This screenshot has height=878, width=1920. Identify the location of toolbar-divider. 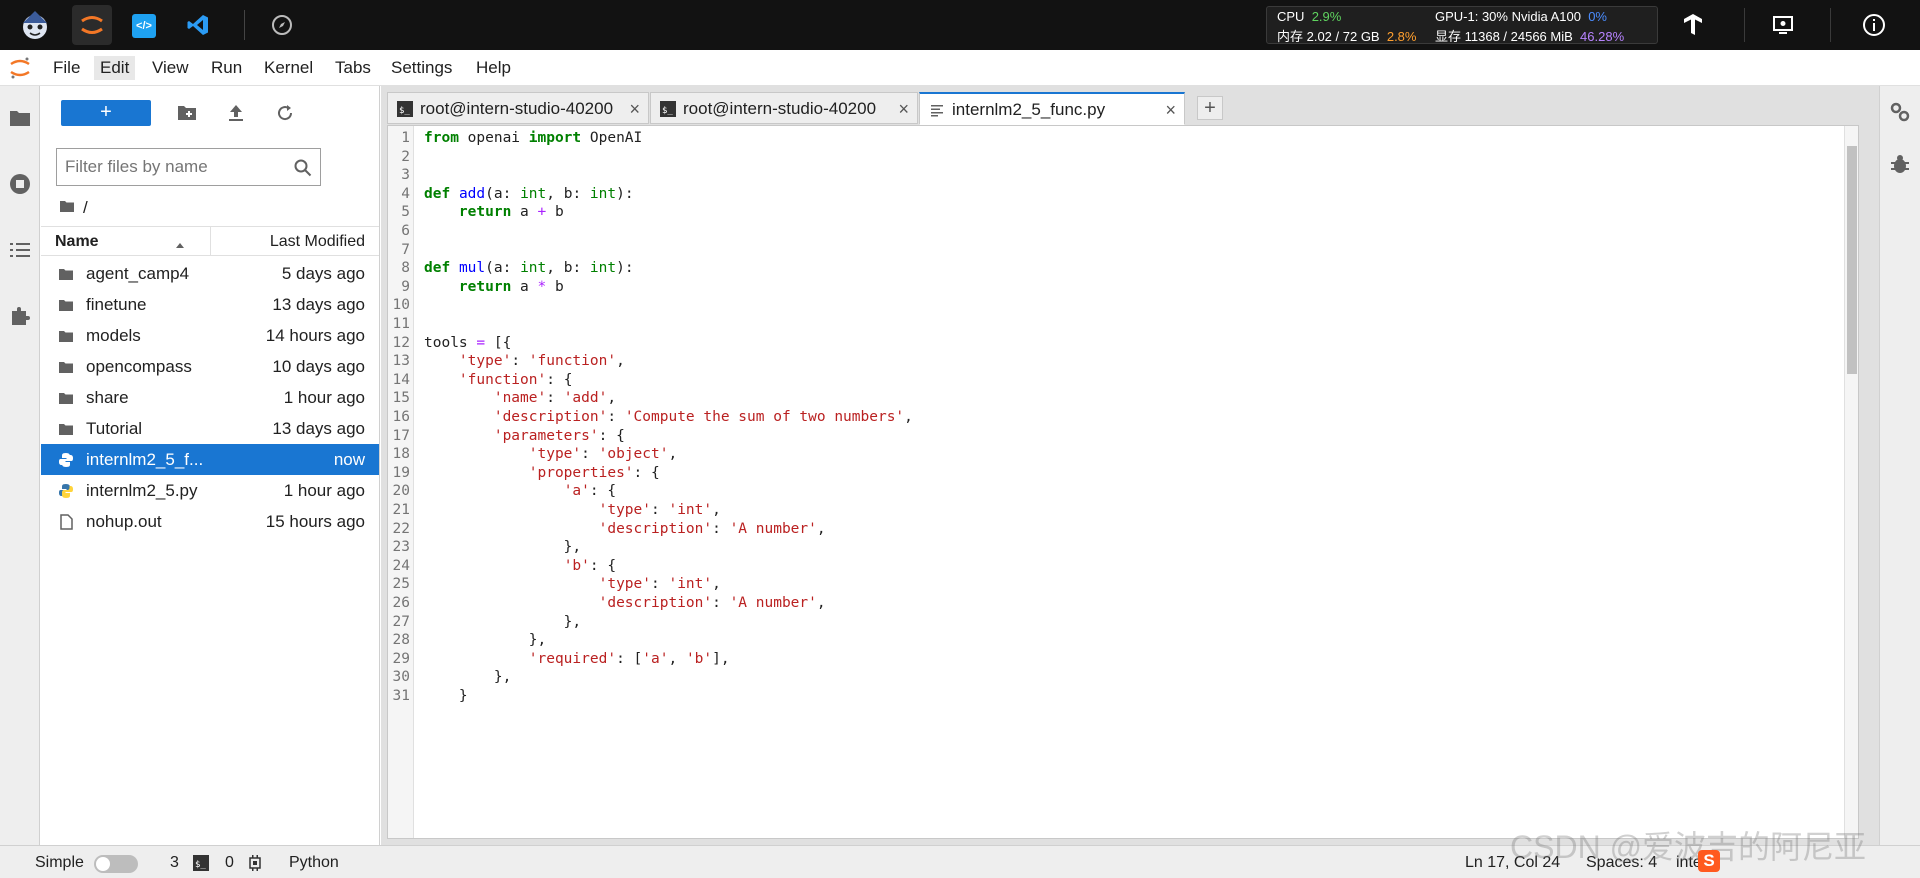
(1830, 25).